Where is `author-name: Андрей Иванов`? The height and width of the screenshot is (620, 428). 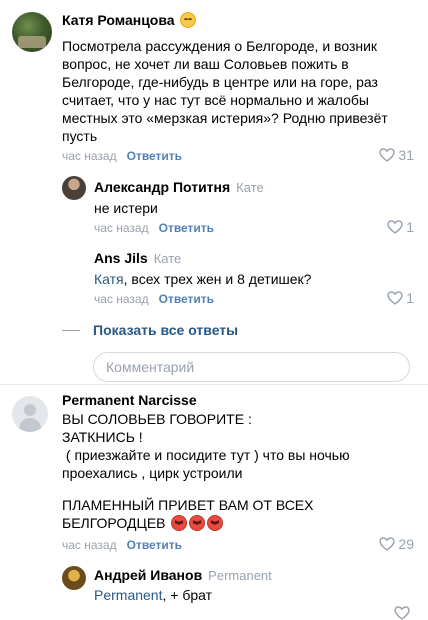
author-name: Андрей Иванов is located at coordinates (148, 575).